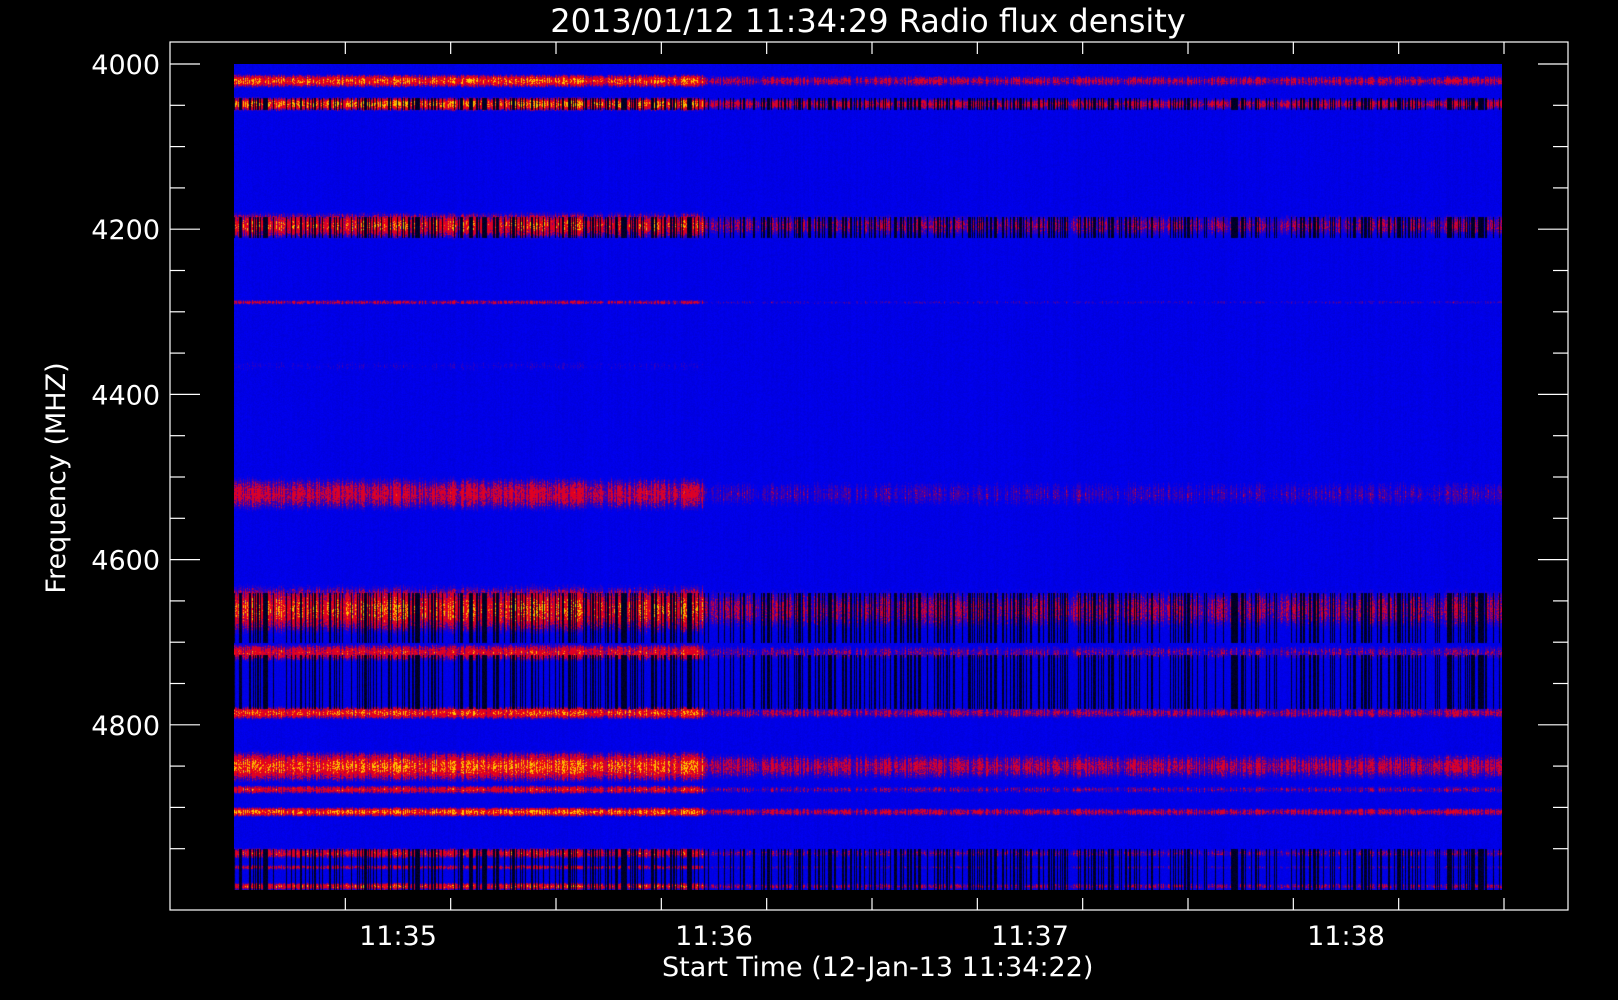  Describe the element at coordinates (398, 936) in the screenshot. I see `x-tick-label: 11:35` at that location.